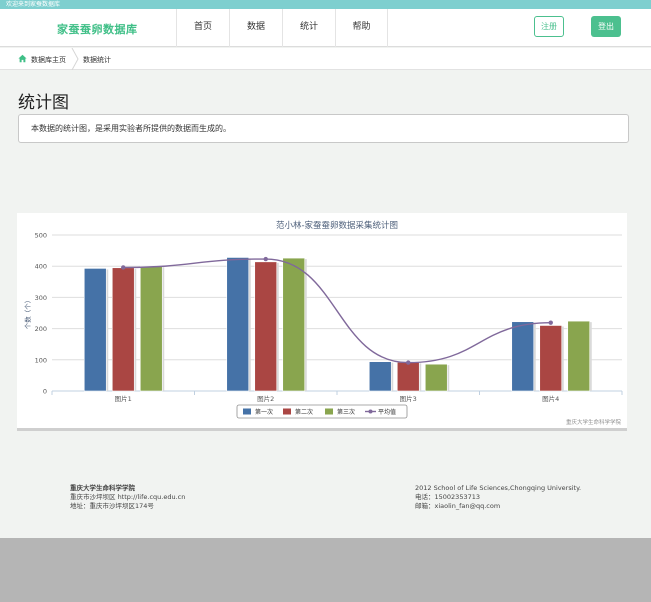 The height and width of the screenshot is (602, 651). Describe the element at coordinates (95, 330) in the screenshot. I see `bar-第一次-图片1` at that location.